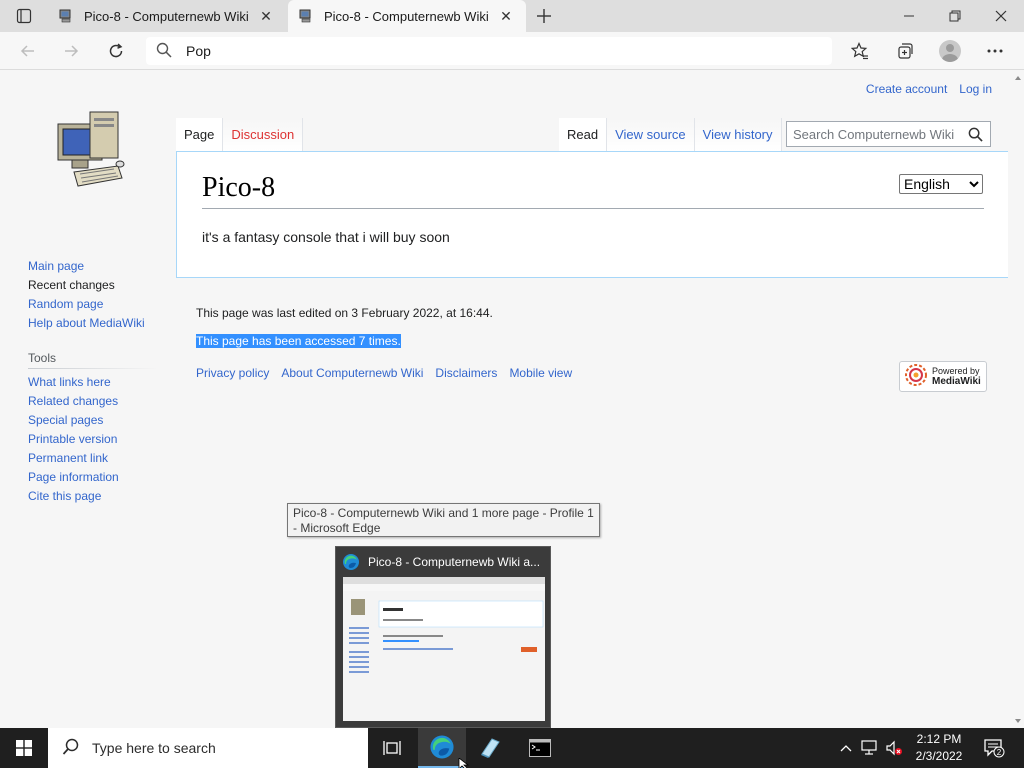  I want to click on back-arrow-icon, so click(28, 51).